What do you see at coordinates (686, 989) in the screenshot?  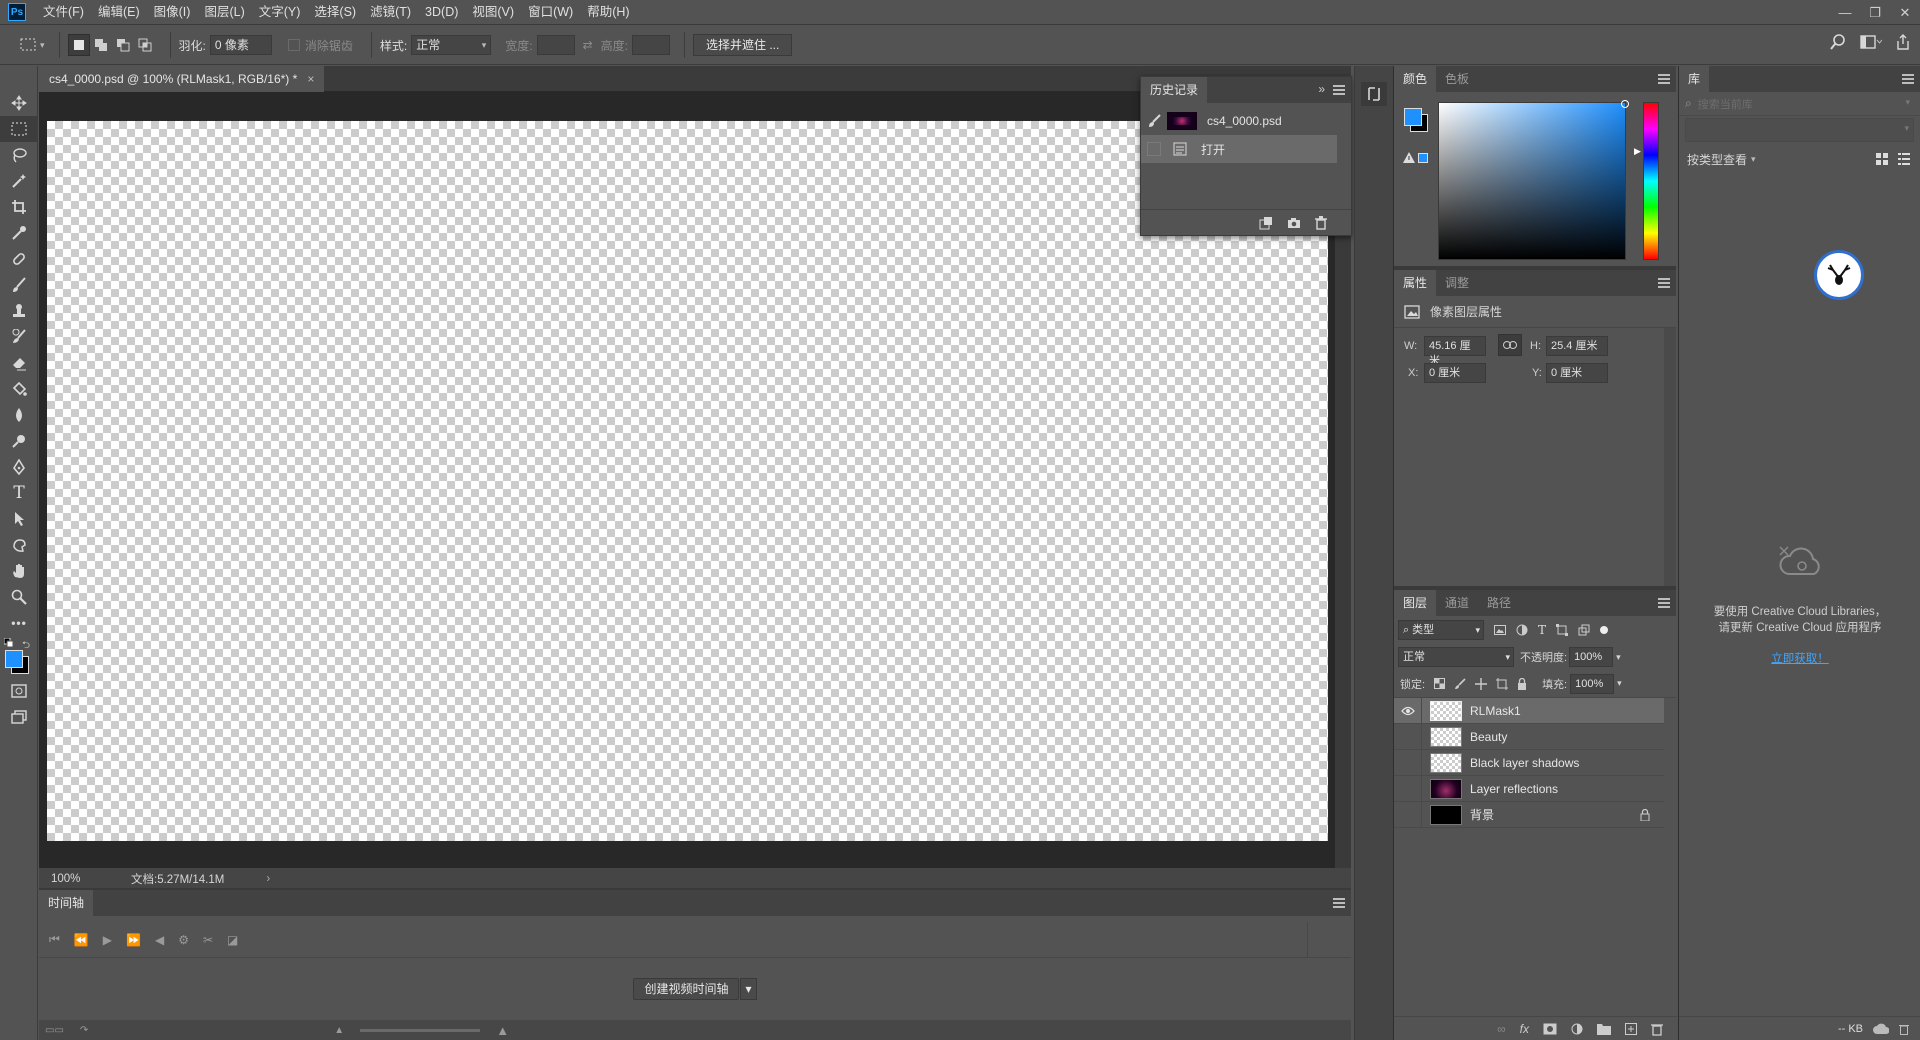 I see `create-video-timeline-button: 创建视频时间轴` at bounding box center [686, 989].